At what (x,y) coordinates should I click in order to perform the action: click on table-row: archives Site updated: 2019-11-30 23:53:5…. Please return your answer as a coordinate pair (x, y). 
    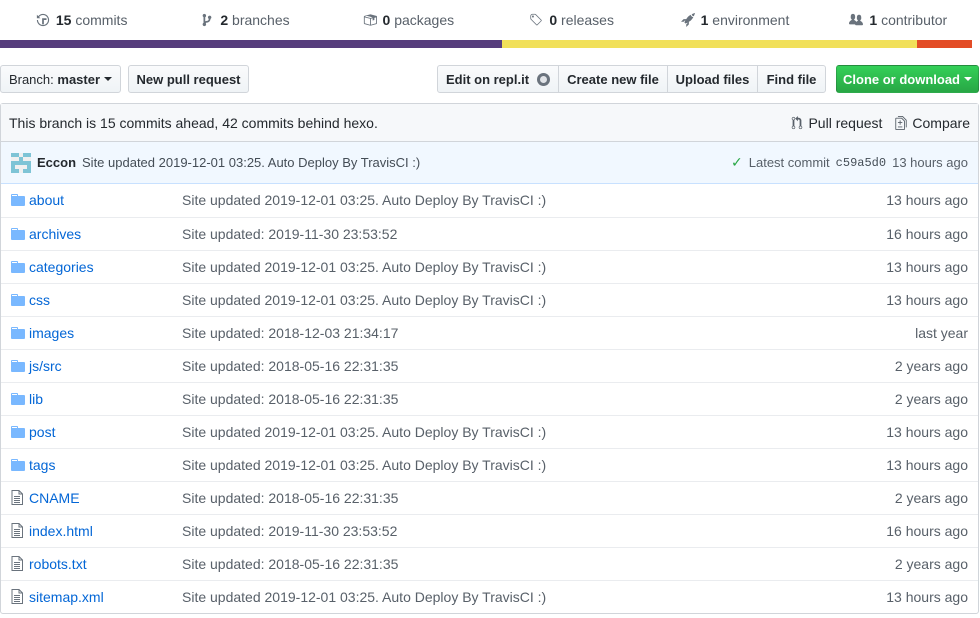
    Looking at the image, I should click on (489, 233).